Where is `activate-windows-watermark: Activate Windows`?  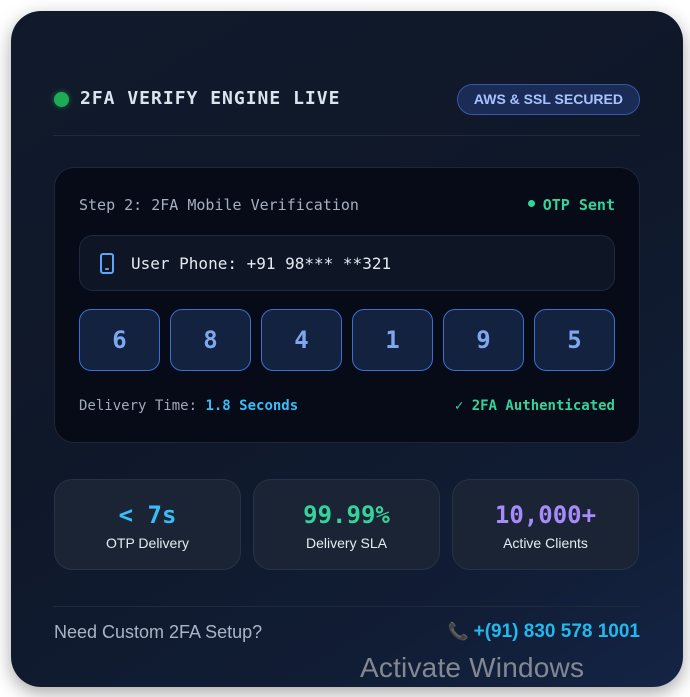
activate-windows-watermark: Activate Windows is located at coordinates (472, 667).